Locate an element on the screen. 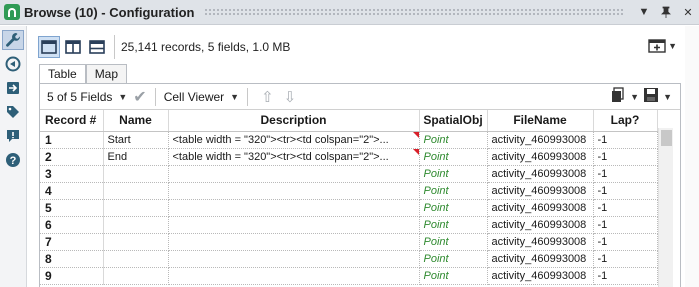 The image size is (699, 287). copy-icon is located at coordinates (618, 96).